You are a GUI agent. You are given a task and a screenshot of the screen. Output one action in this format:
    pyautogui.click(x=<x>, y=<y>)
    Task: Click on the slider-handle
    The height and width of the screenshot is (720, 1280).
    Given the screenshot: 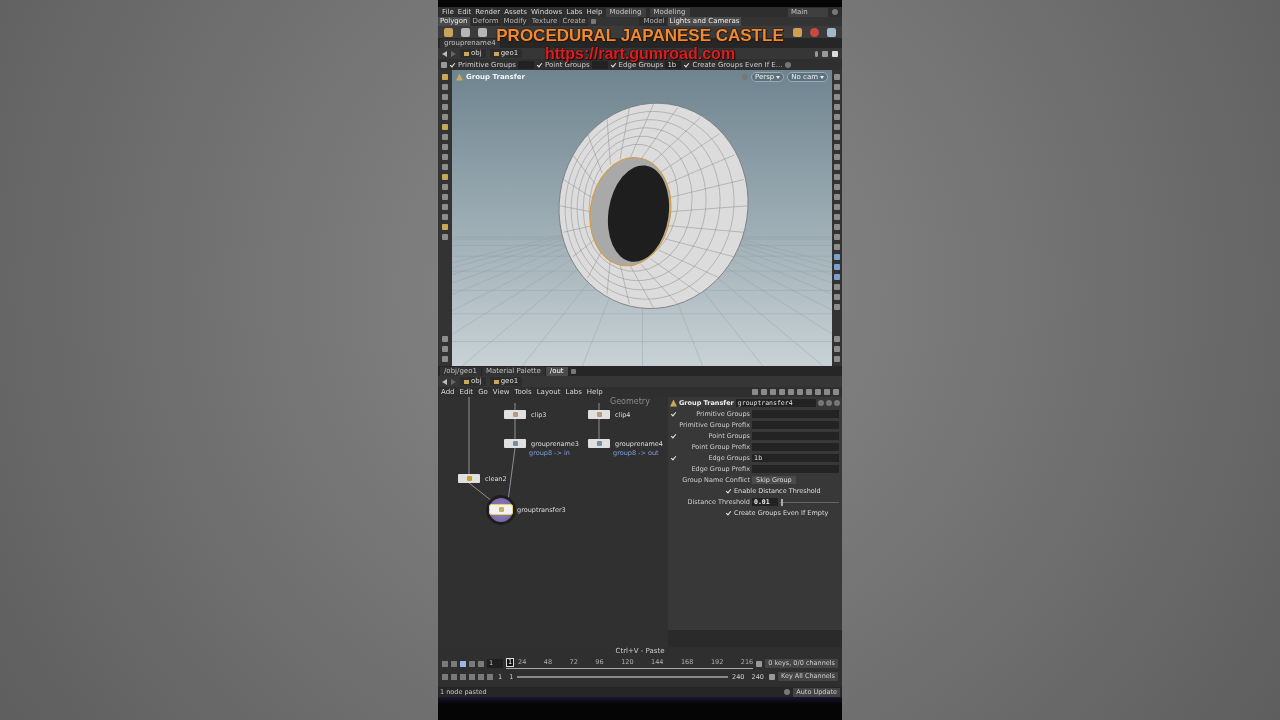 What is the action you would take?
    pyautogui.click(x=782, y=502)
    